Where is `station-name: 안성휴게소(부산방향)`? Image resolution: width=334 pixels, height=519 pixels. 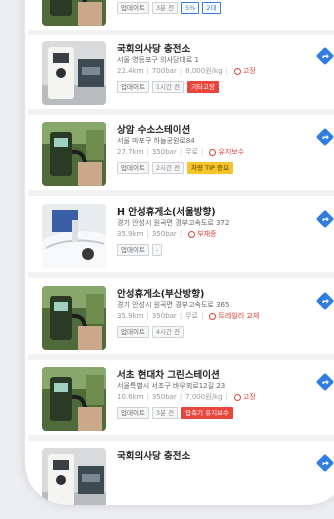
station-name: 안성휴게소(부산방향) is located at coordinates (161, 294).